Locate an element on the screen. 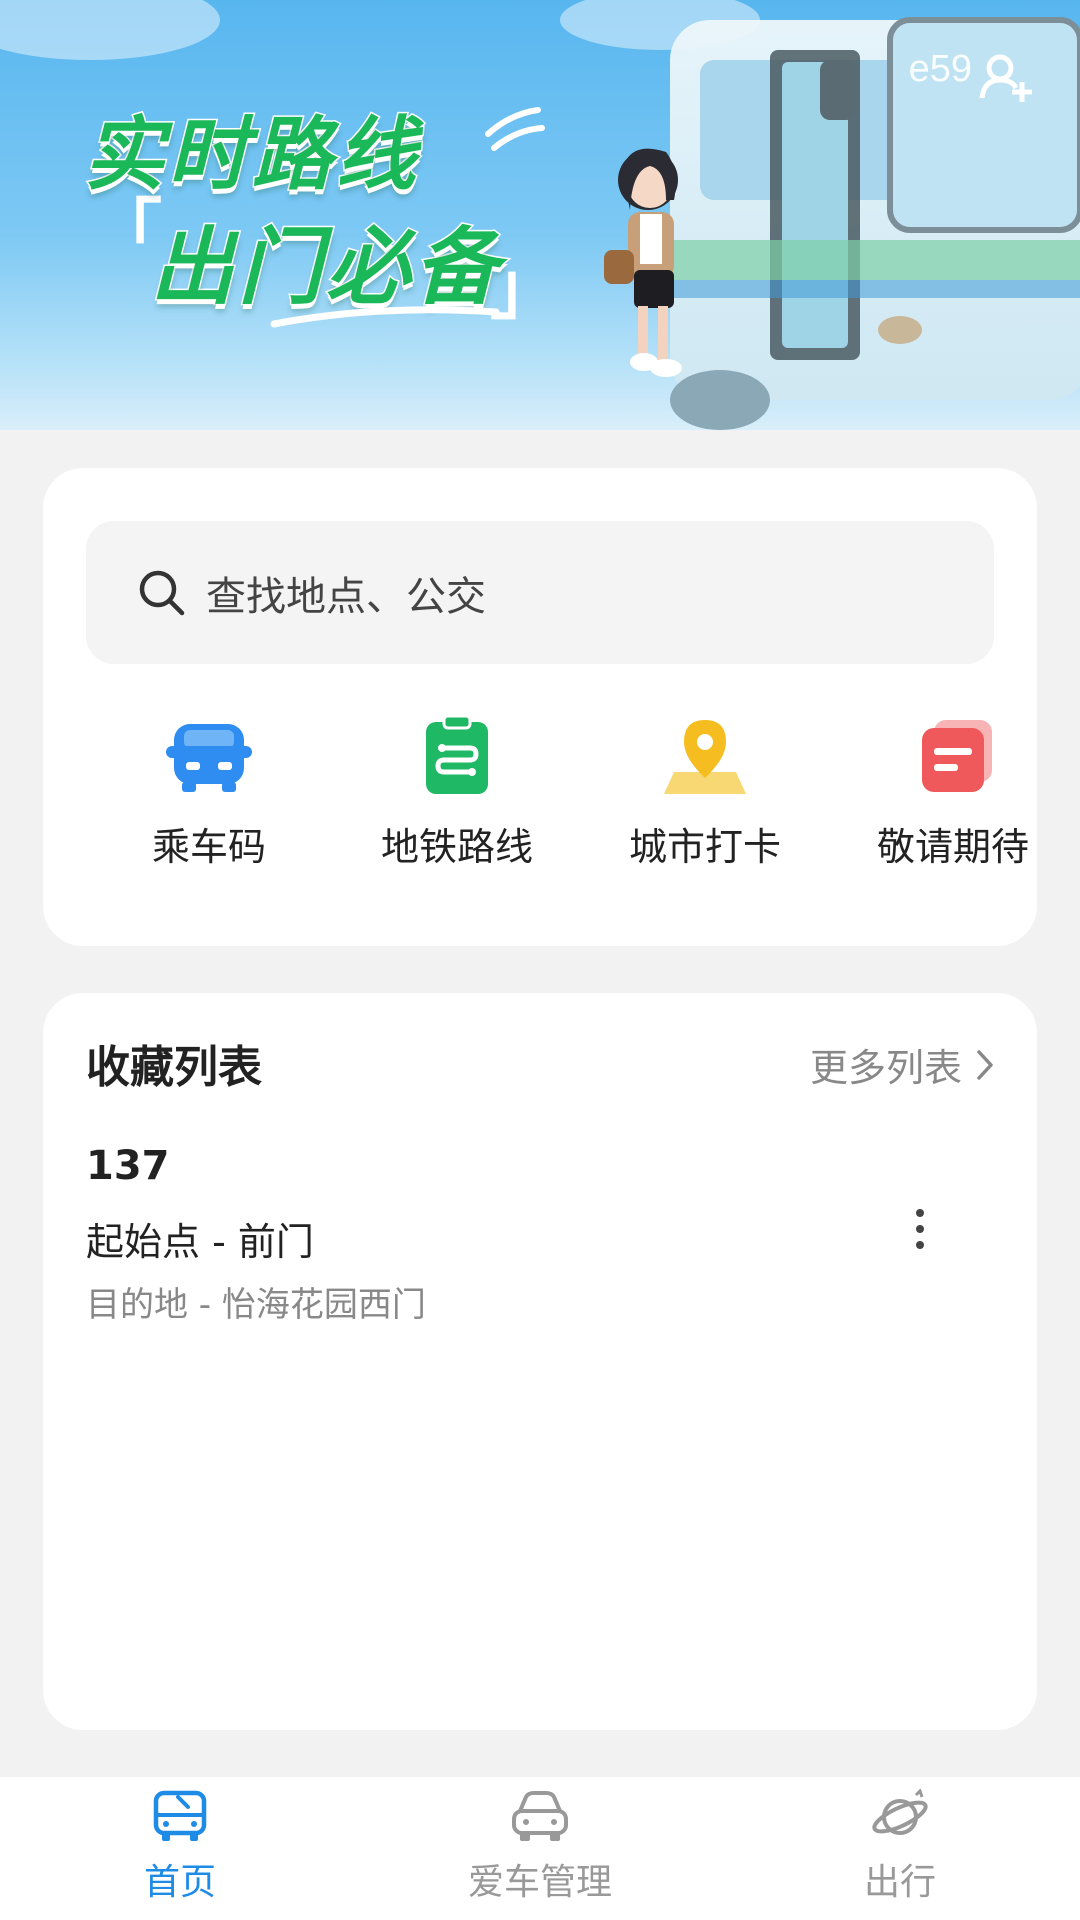 This screenshot has height=1920, width=1080. quick-action-label: 敬请期待 is located at coordinates (952, 847).